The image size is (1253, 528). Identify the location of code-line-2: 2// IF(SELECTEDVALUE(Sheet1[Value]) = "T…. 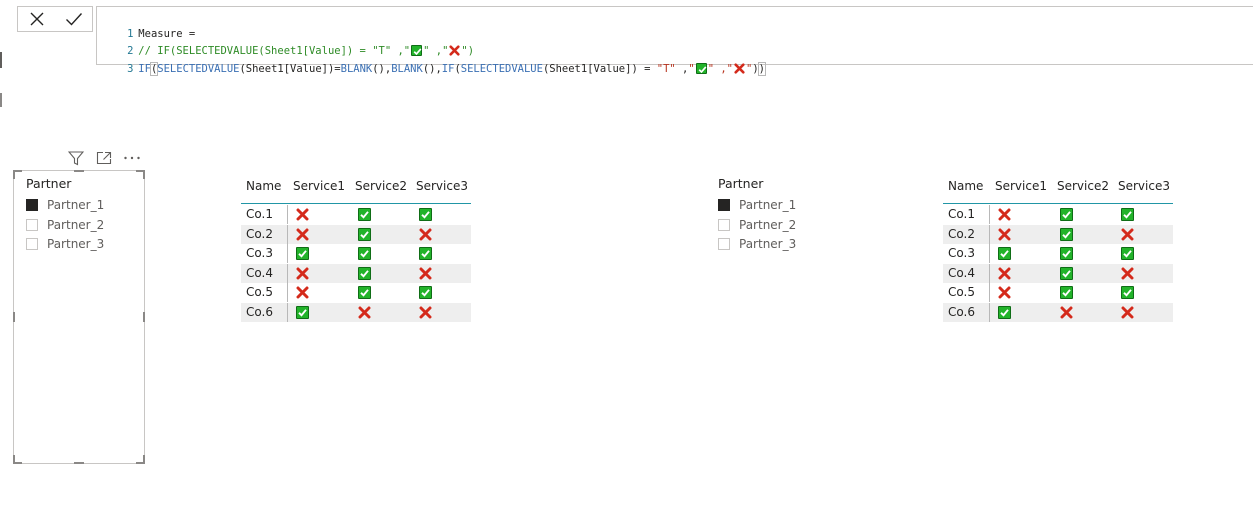
(285, 41).